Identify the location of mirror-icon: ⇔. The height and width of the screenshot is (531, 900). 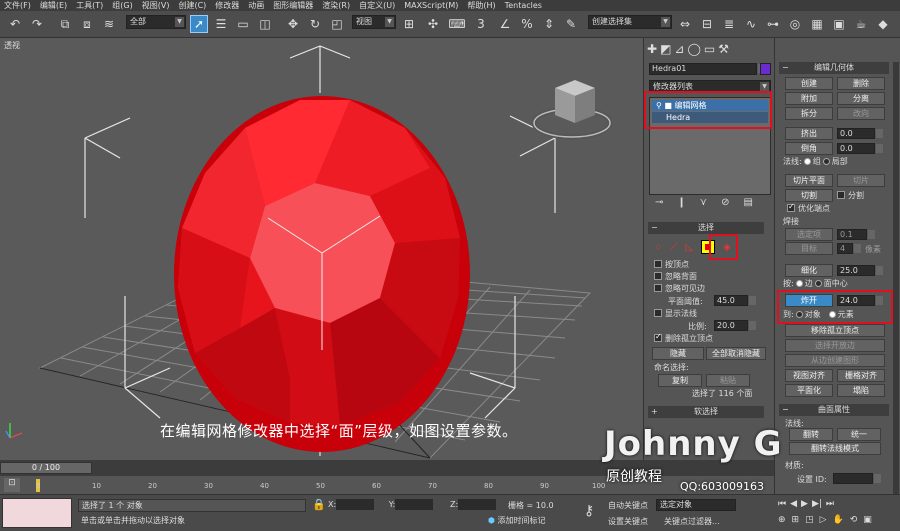
(685, 24).